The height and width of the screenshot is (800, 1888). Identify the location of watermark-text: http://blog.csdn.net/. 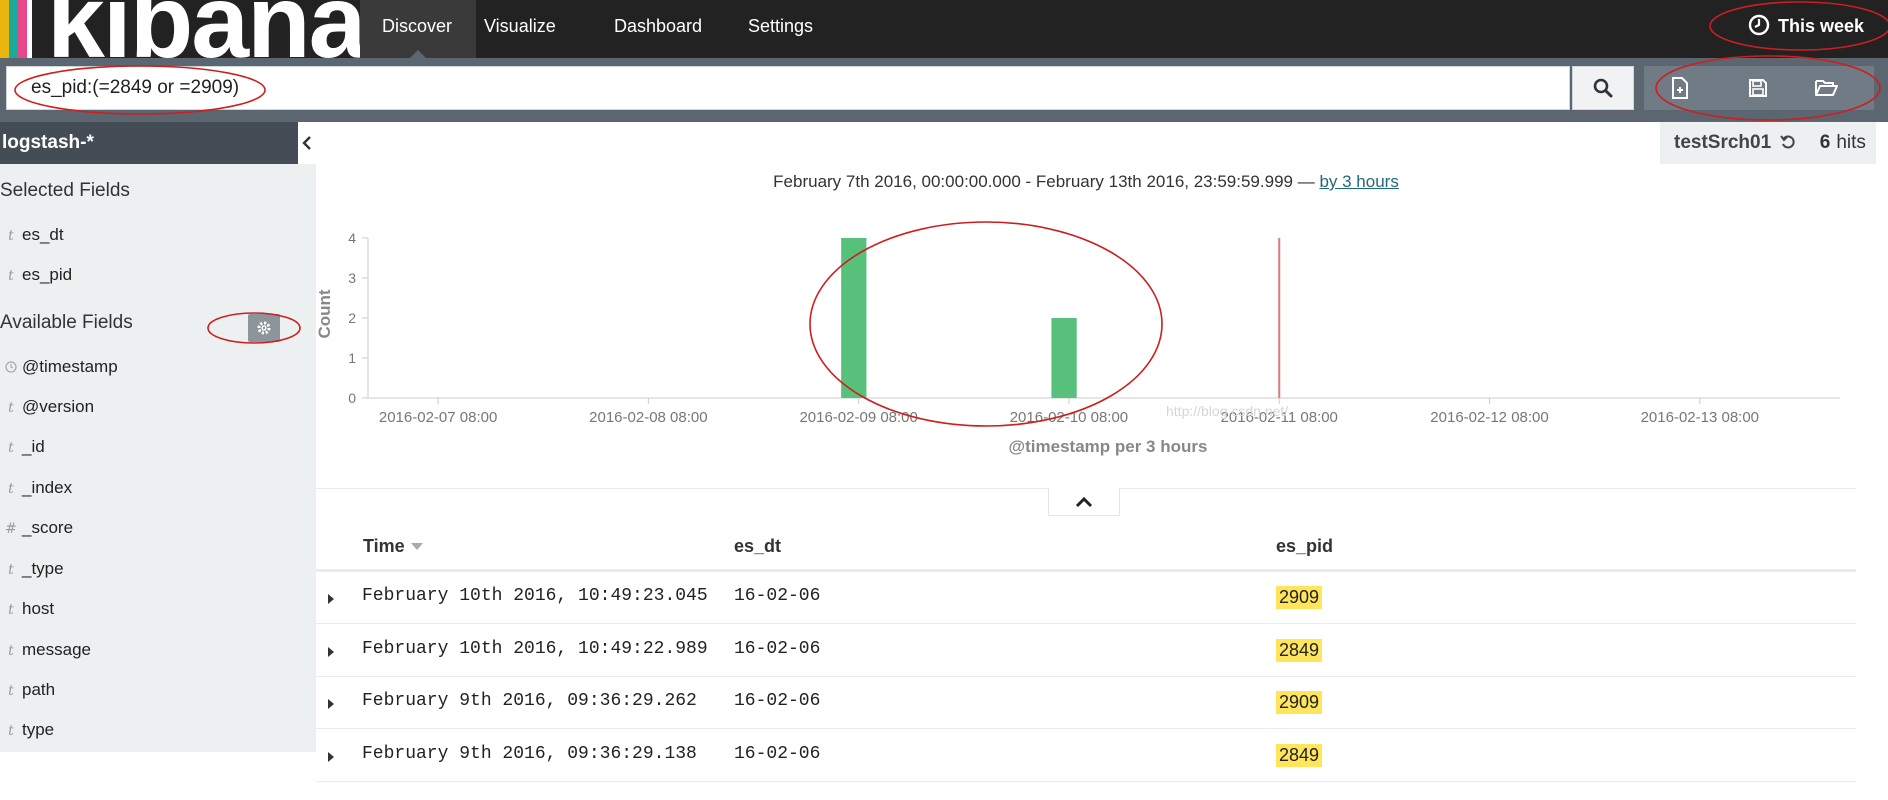
(1227, 411).